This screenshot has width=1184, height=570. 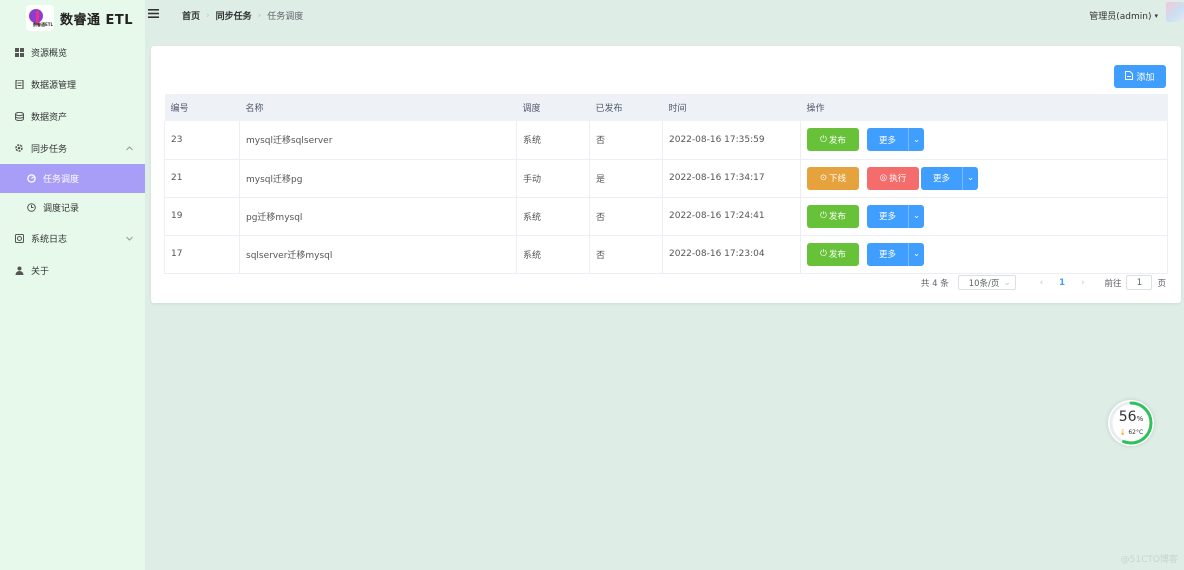 What do you see at coordinates (898, 179) in the screenshot?
I see `run-label: 执行` at bounding box center [898, 179].